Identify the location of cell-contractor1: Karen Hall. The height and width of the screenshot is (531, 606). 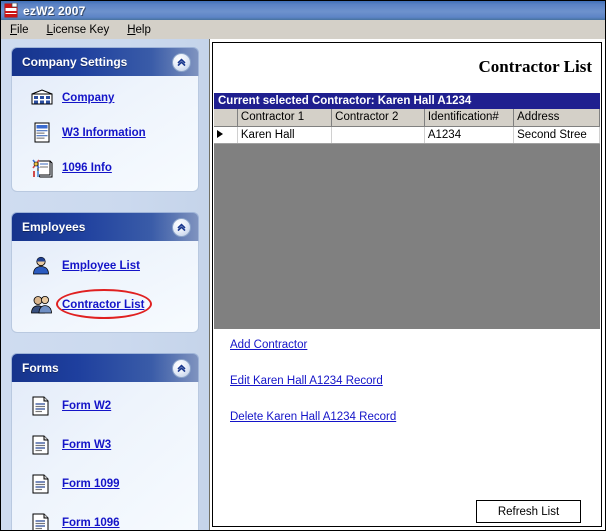
(285, 135).